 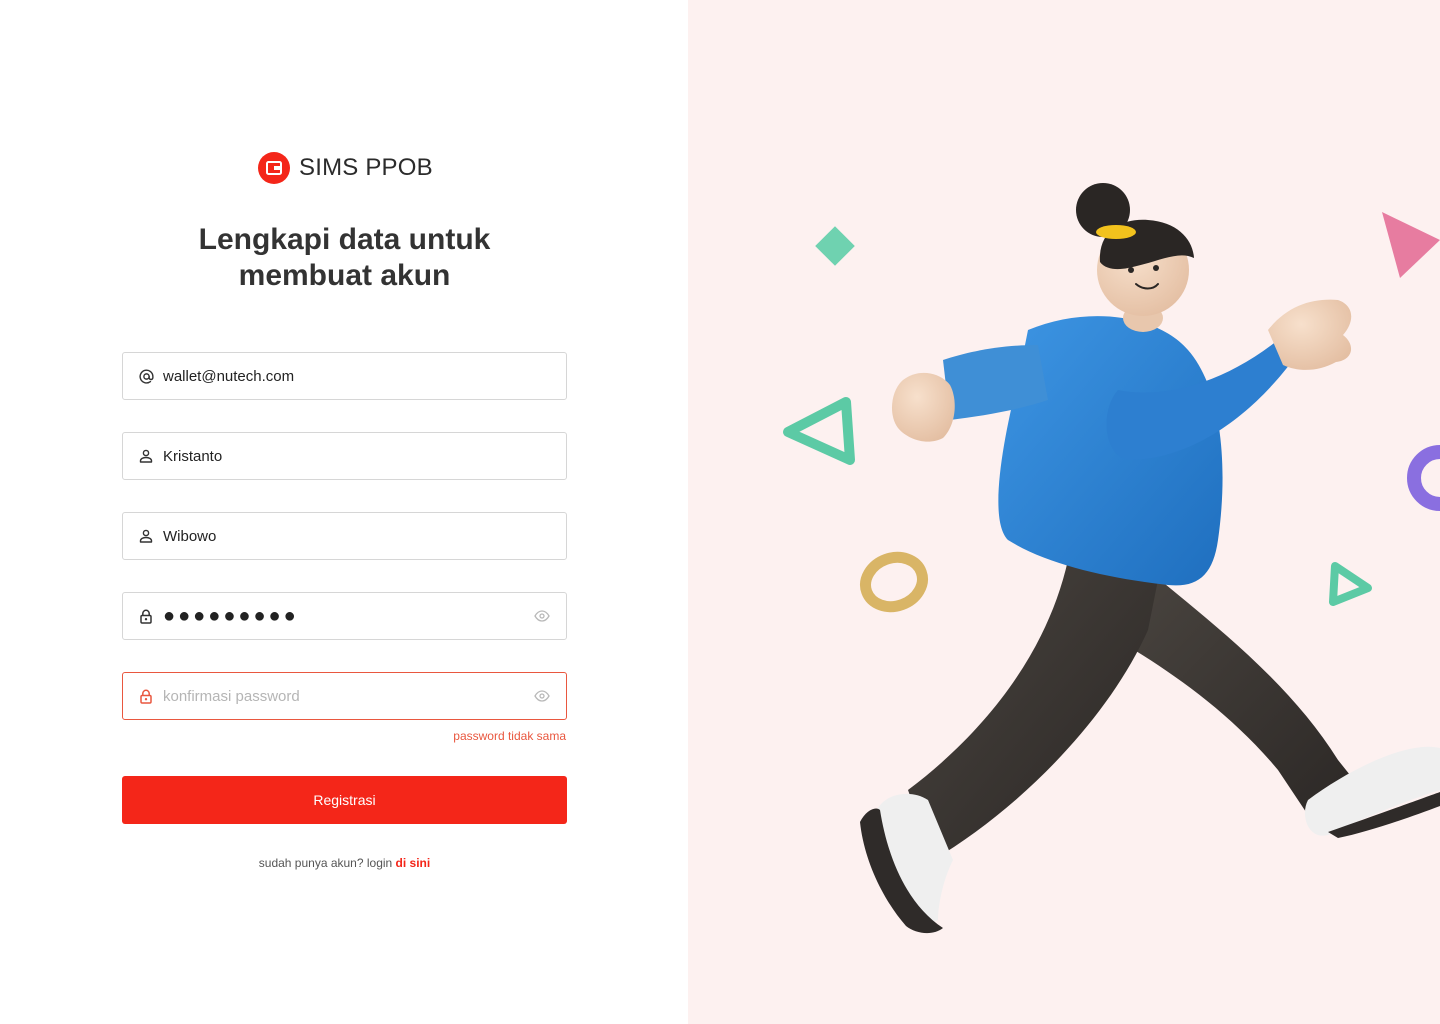 I want to click on page-title-line-1: Lengkapi data untuk, so click(x=344, y=239).